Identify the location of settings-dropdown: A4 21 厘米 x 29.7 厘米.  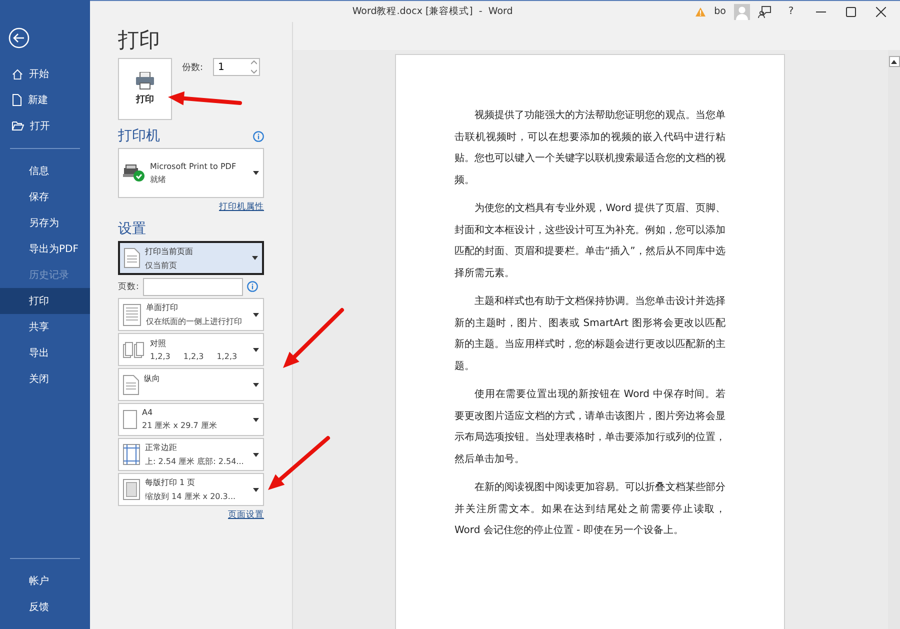
(191, 419).